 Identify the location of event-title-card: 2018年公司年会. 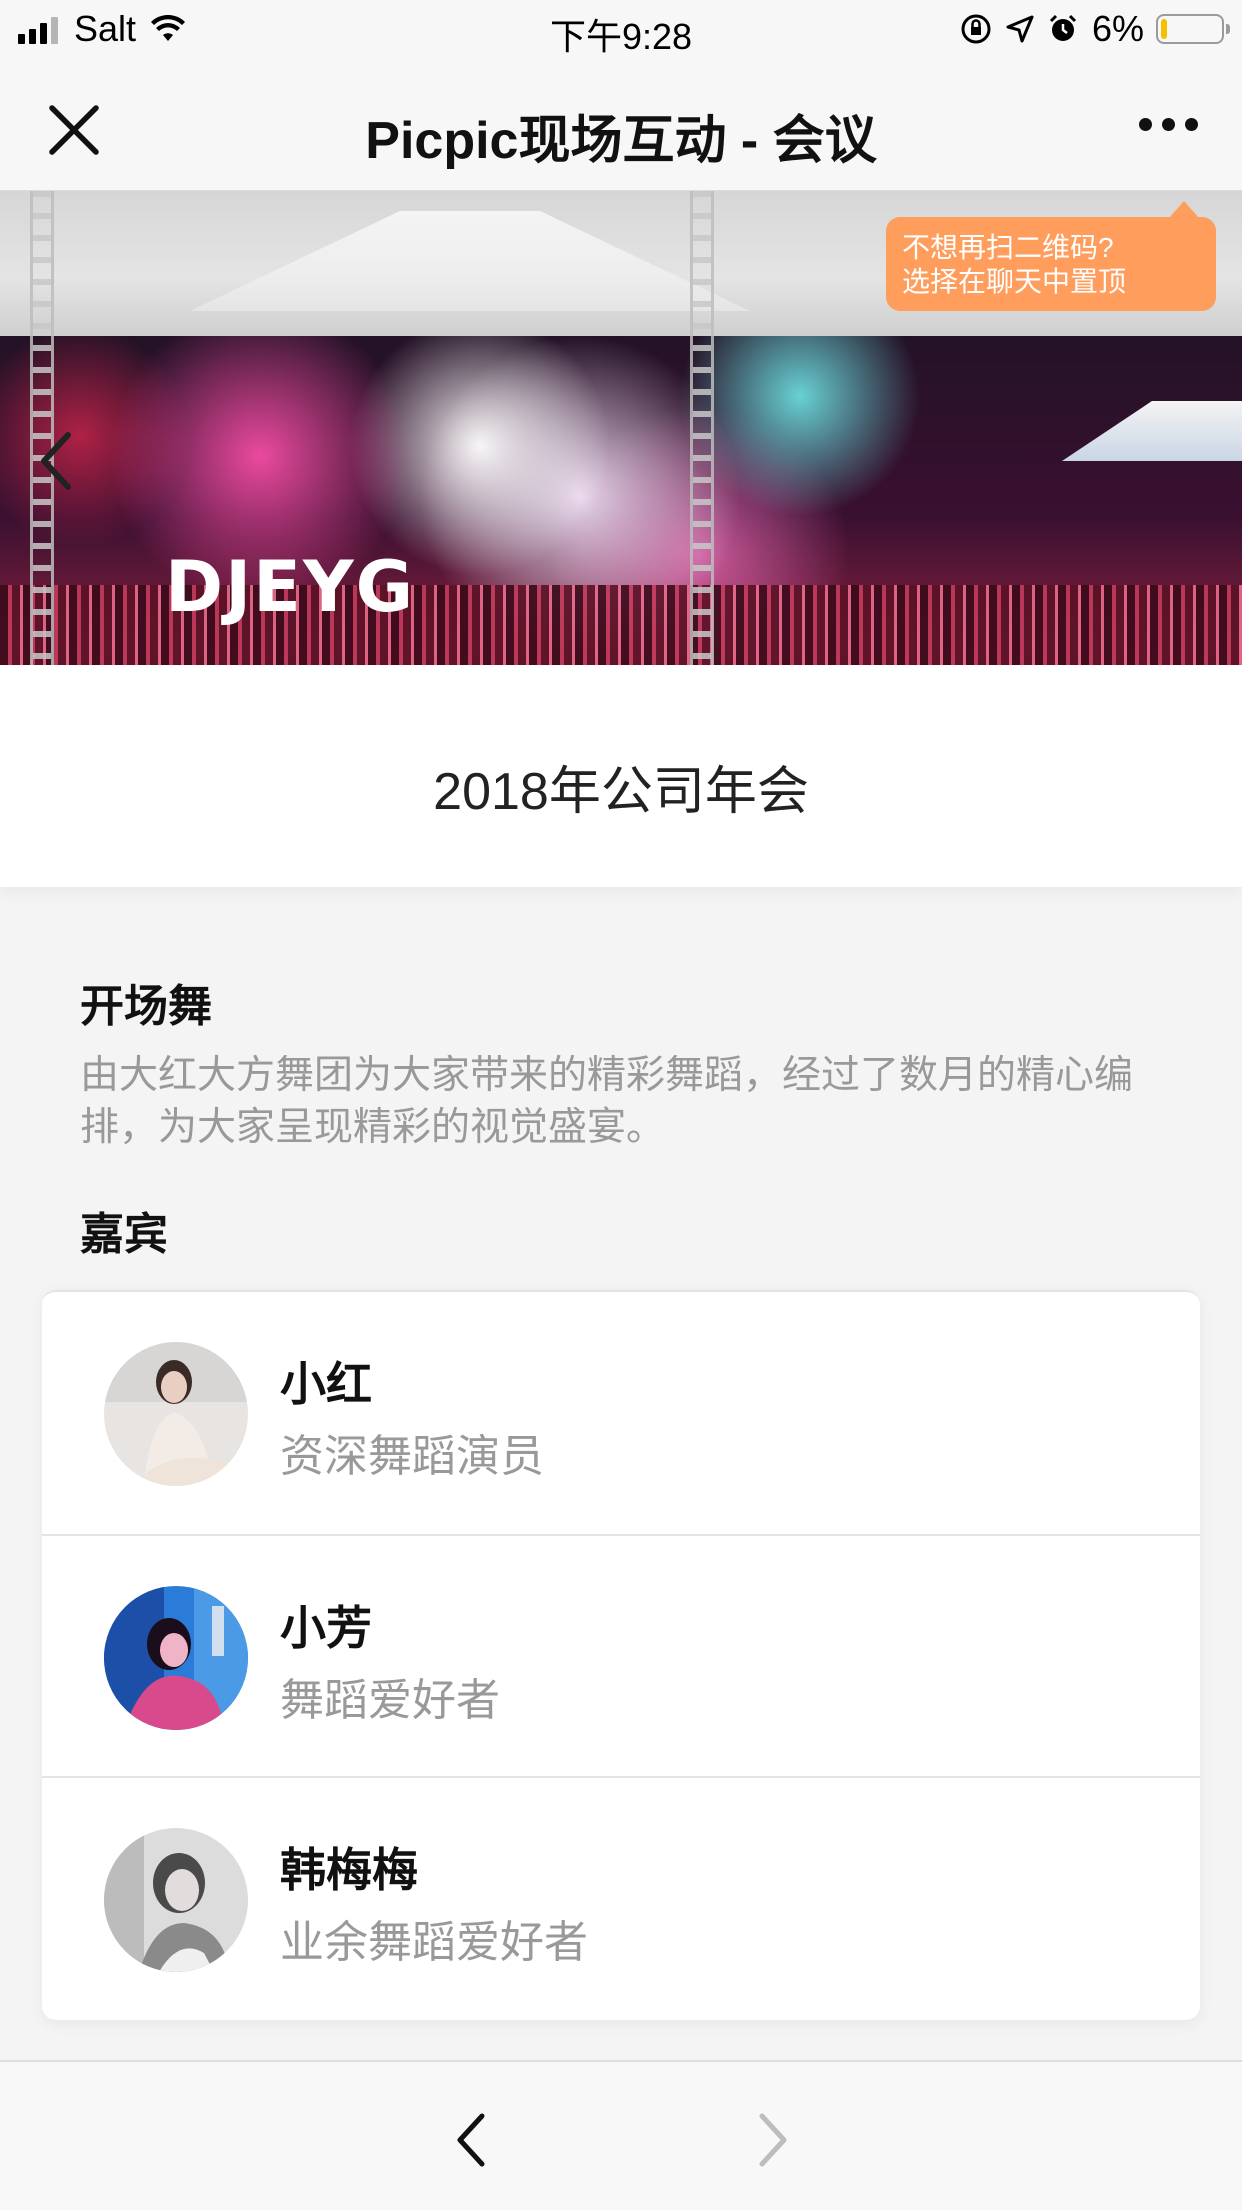
(621, 776).